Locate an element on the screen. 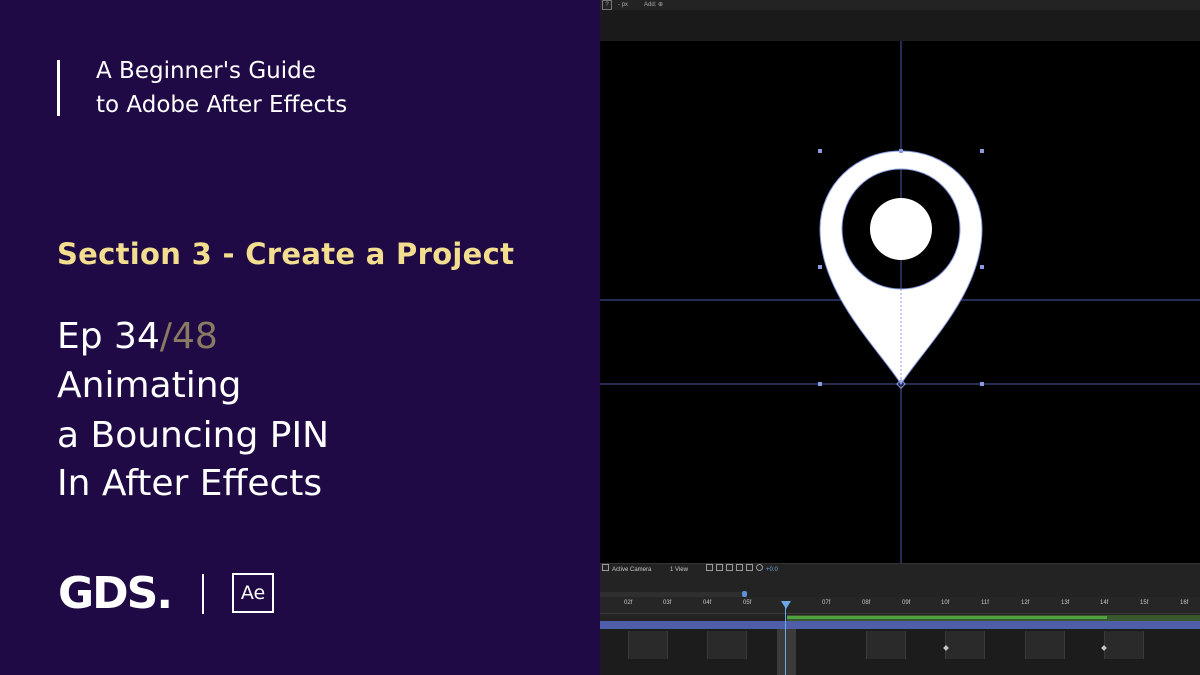  tick-label: 14f is located at coordinates (1104, 603).